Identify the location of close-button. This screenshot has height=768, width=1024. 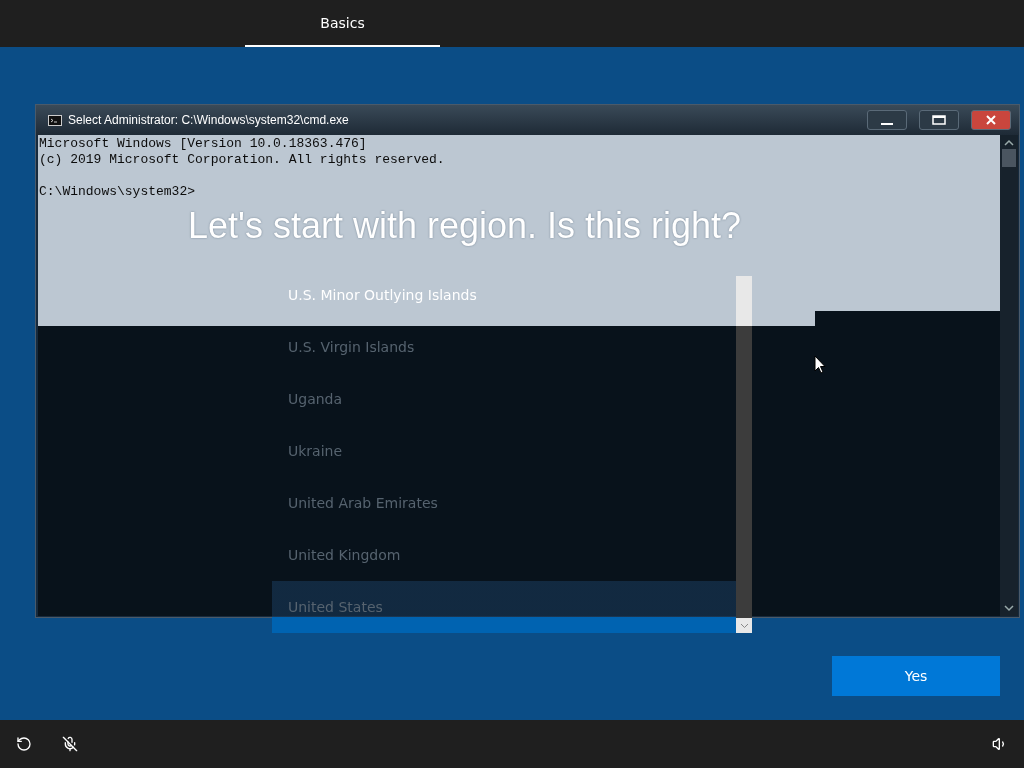
(991, 120).